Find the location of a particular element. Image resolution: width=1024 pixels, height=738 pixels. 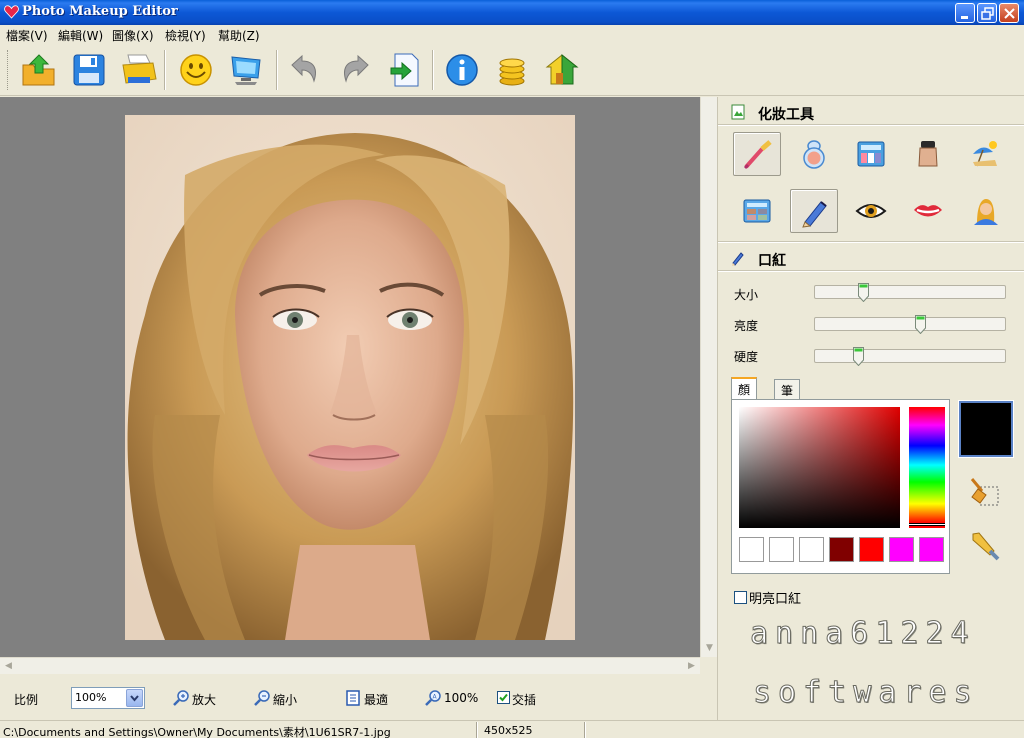

zoom-bar: 比例 100% 放大 縮小 最適 A 100% 交插 is located at coordinates (358, 697).